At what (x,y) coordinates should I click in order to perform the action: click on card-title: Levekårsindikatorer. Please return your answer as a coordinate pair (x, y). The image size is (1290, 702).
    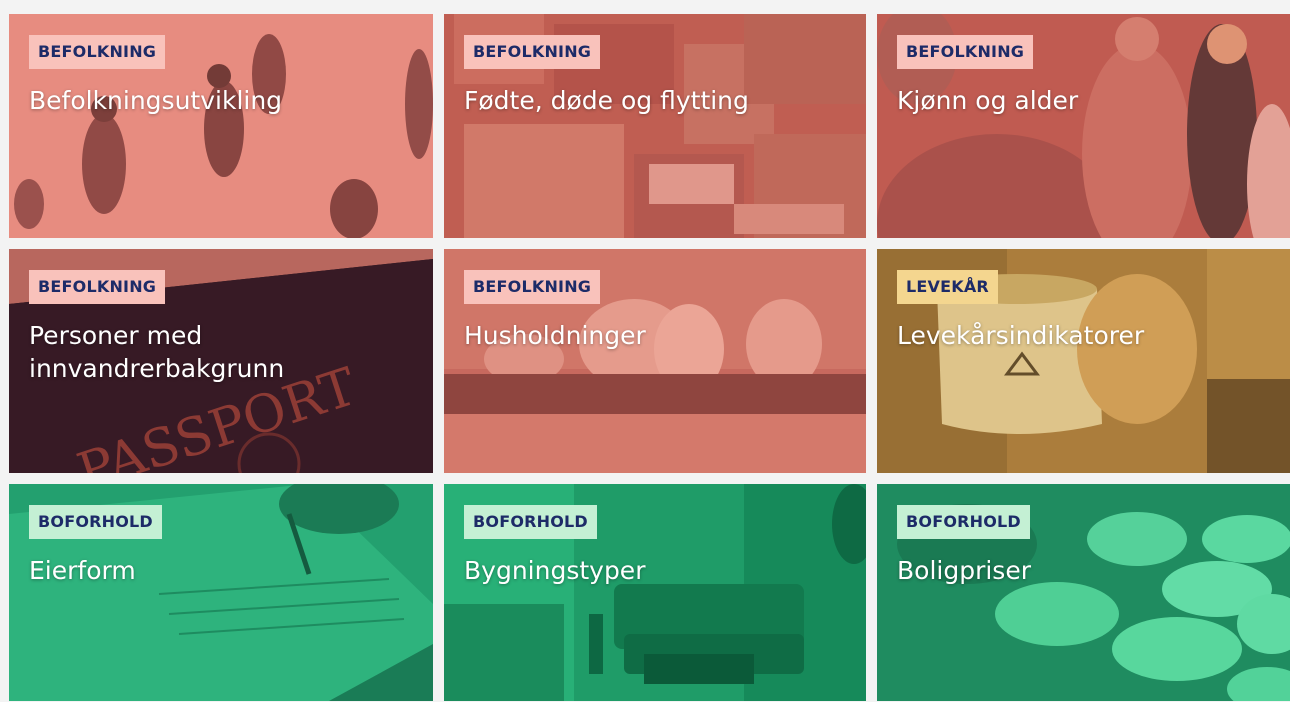
    Looking at the image, I should click on (1021, 335).